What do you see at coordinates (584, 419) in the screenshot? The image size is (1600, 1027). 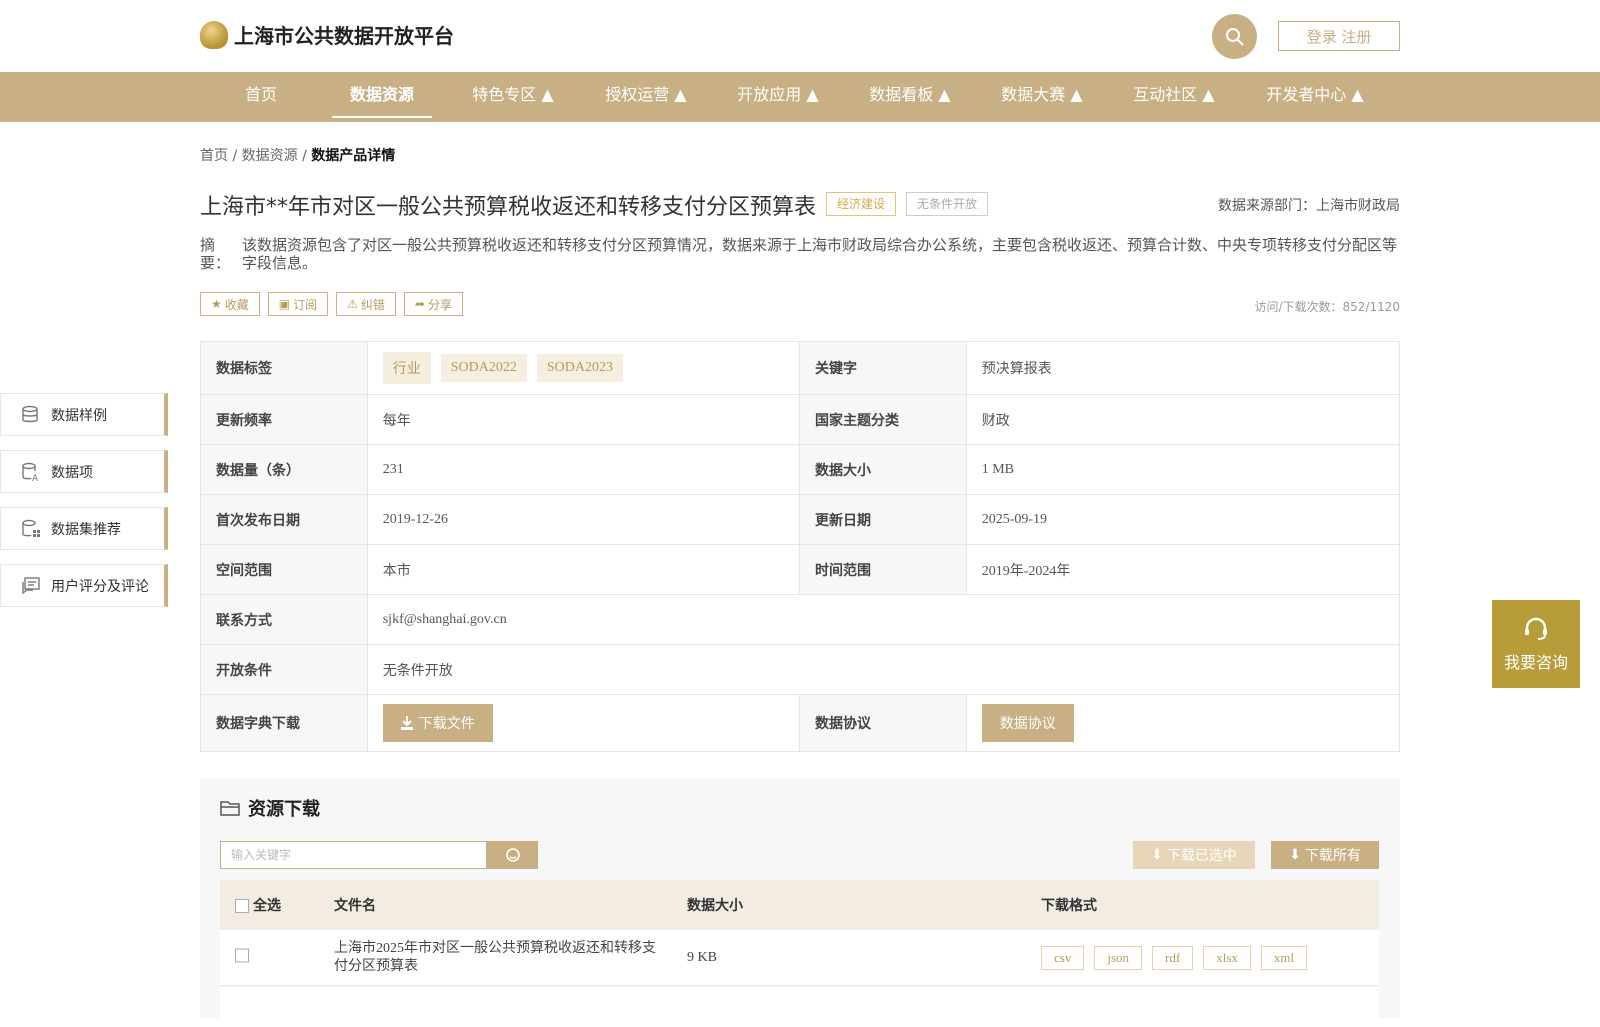 I see `frequency-value: 每年` at bounding box center [584, 419].